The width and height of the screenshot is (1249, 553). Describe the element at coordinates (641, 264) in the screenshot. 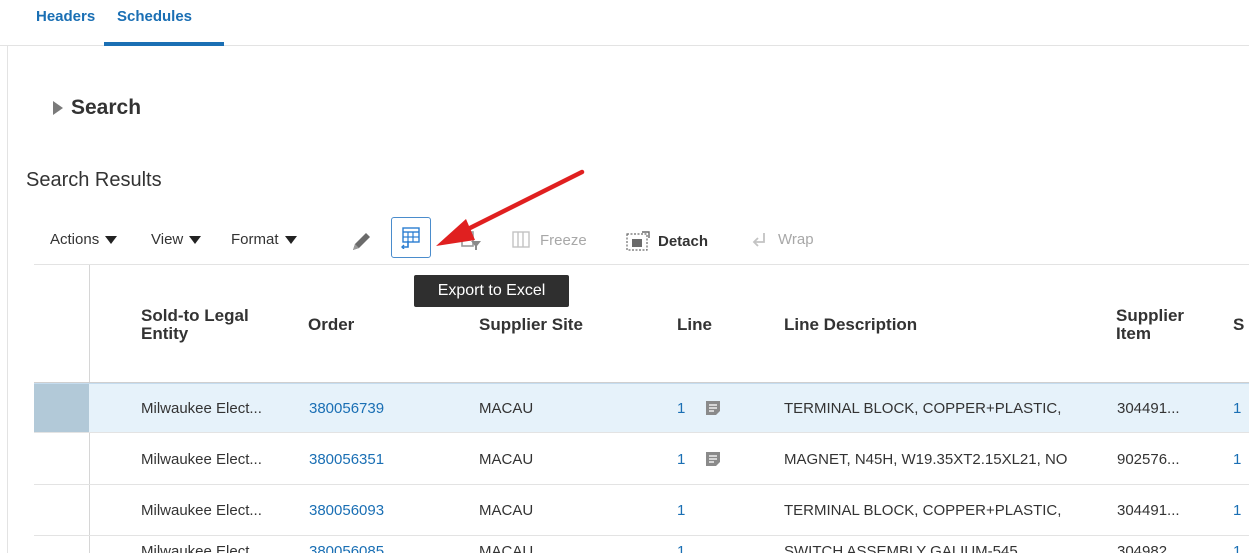

I see `toolbar-divider` at that location.